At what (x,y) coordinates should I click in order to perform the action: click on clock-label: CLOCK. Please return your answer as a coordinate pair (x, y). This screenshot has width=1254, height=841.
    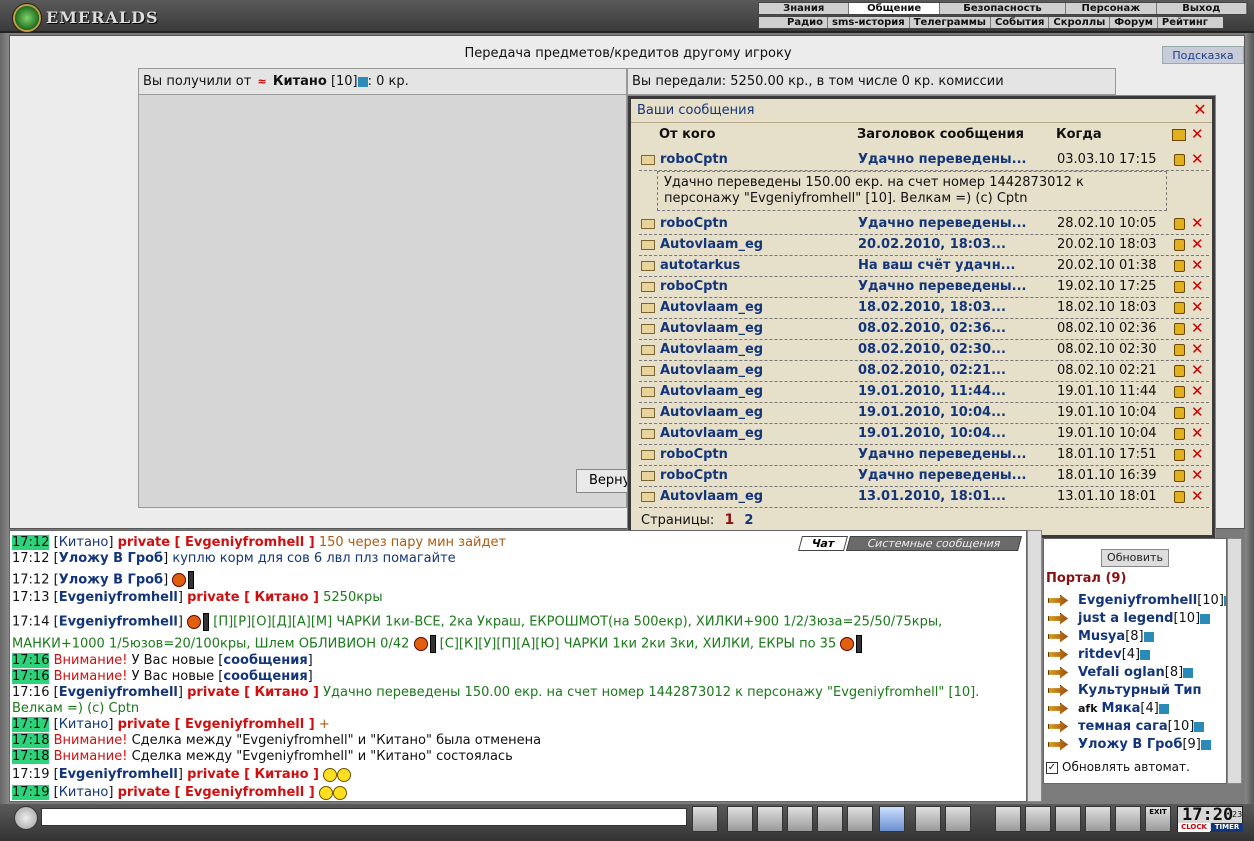
    Looking at the image, I should click on (1194, 827).